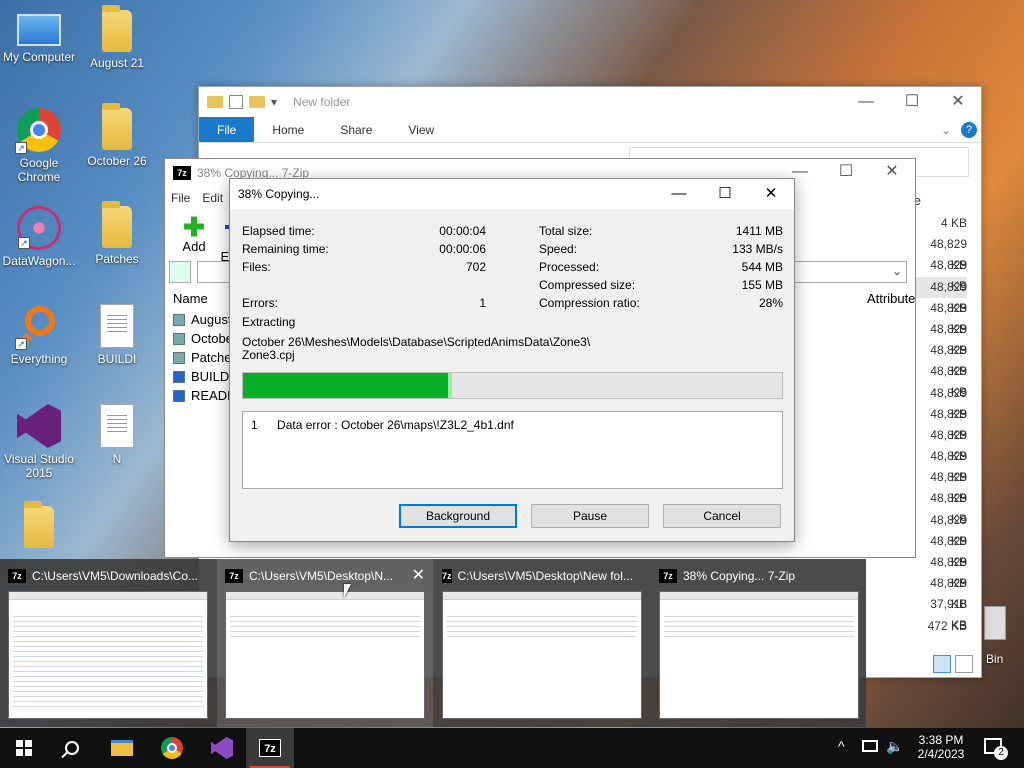  Describe the element at coordinates (589, 303) in the screenshot. I see `compression-ratio-label: Compression ratio:` at that location.